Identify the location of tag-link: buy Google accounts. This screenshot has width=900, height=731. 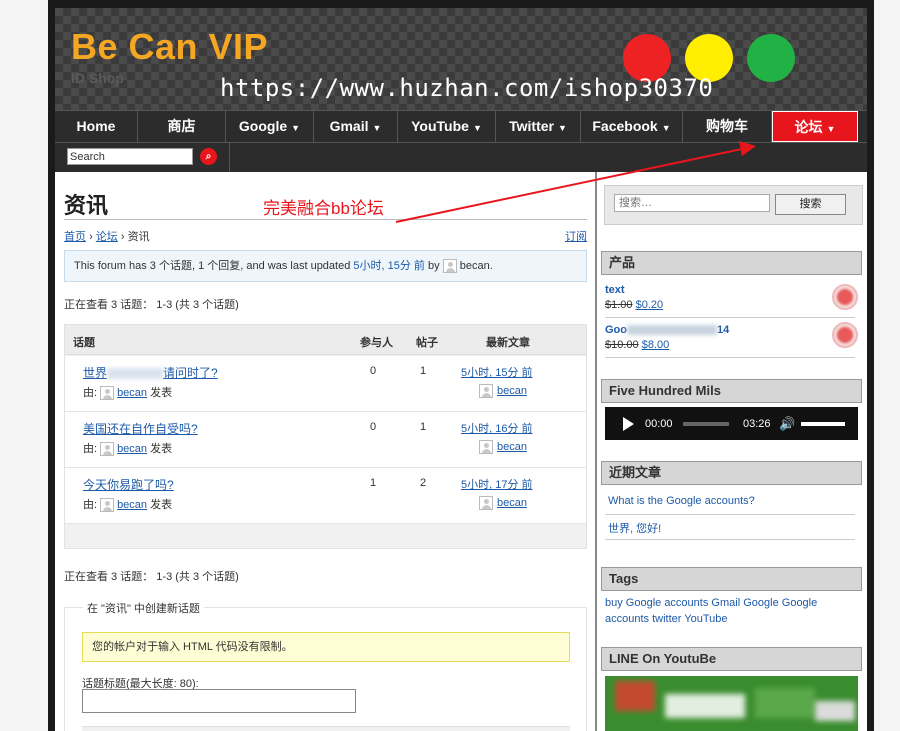
(656, 603).